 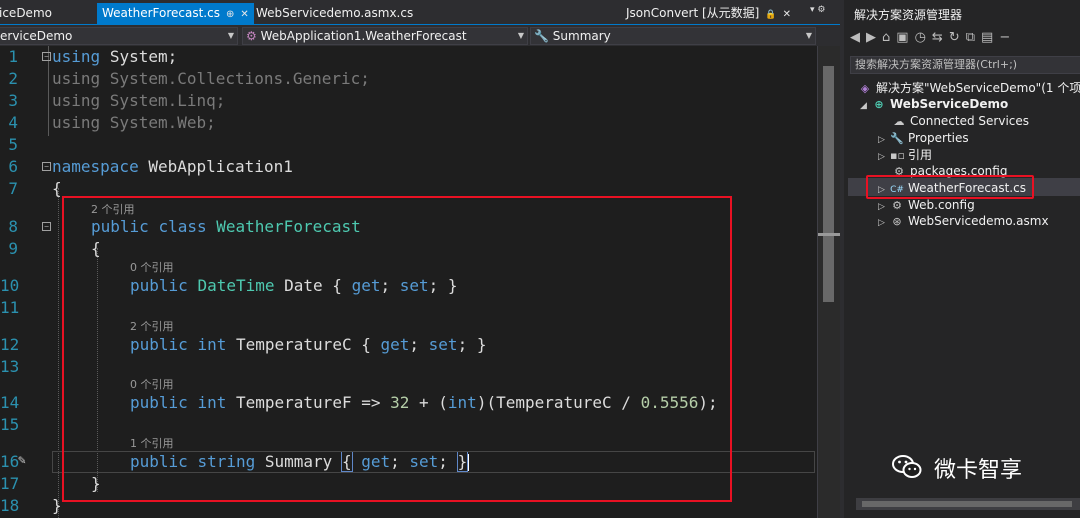 What do you see at coordinates (119, 36) in the screenshot?
I see `project-dropdown: erviceDemo ▼` at bounding box center [119, 36].